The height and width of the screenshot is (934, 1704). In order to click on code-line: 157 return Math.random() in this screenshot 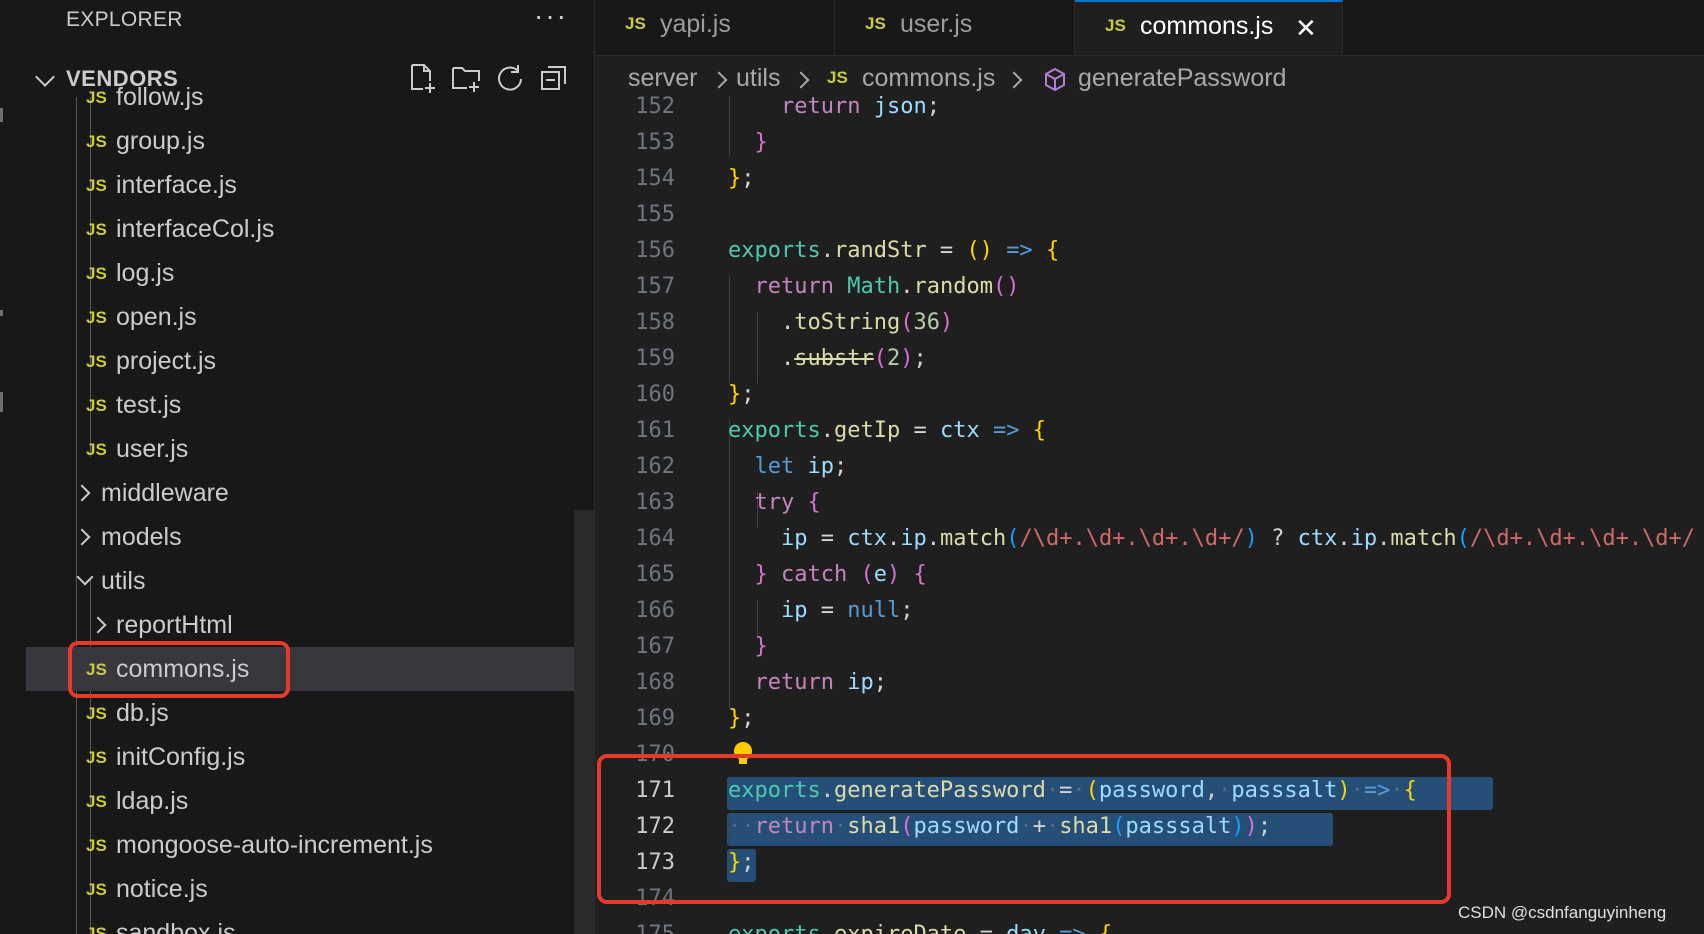, I will do `click(1149, 288)`.